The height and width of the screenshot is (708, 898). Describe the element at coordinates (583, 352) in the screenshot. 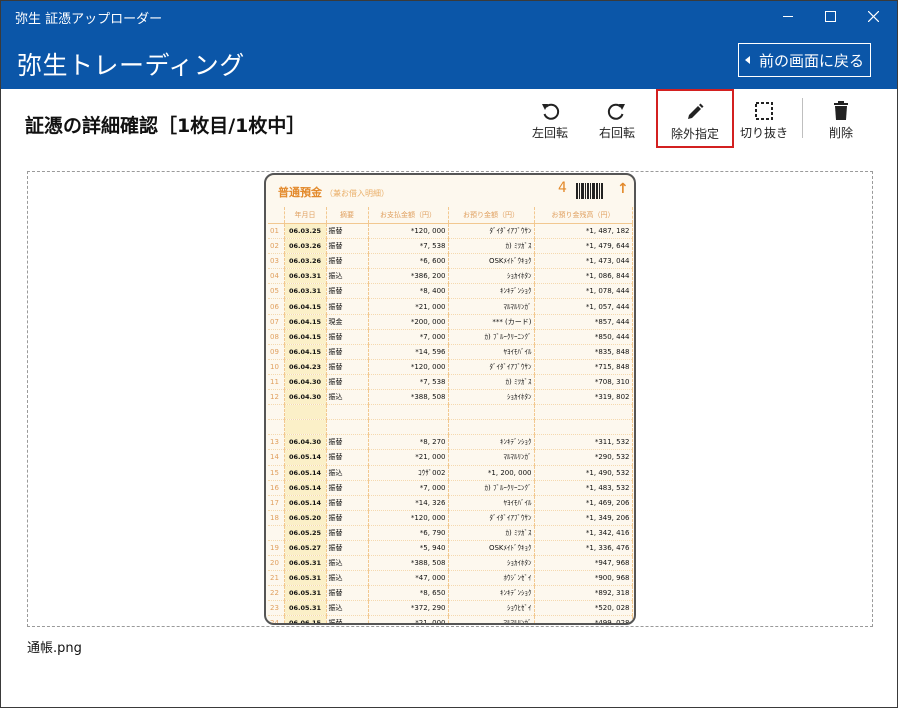

I see `passbook-cell-bal: *835, 848` at that location.